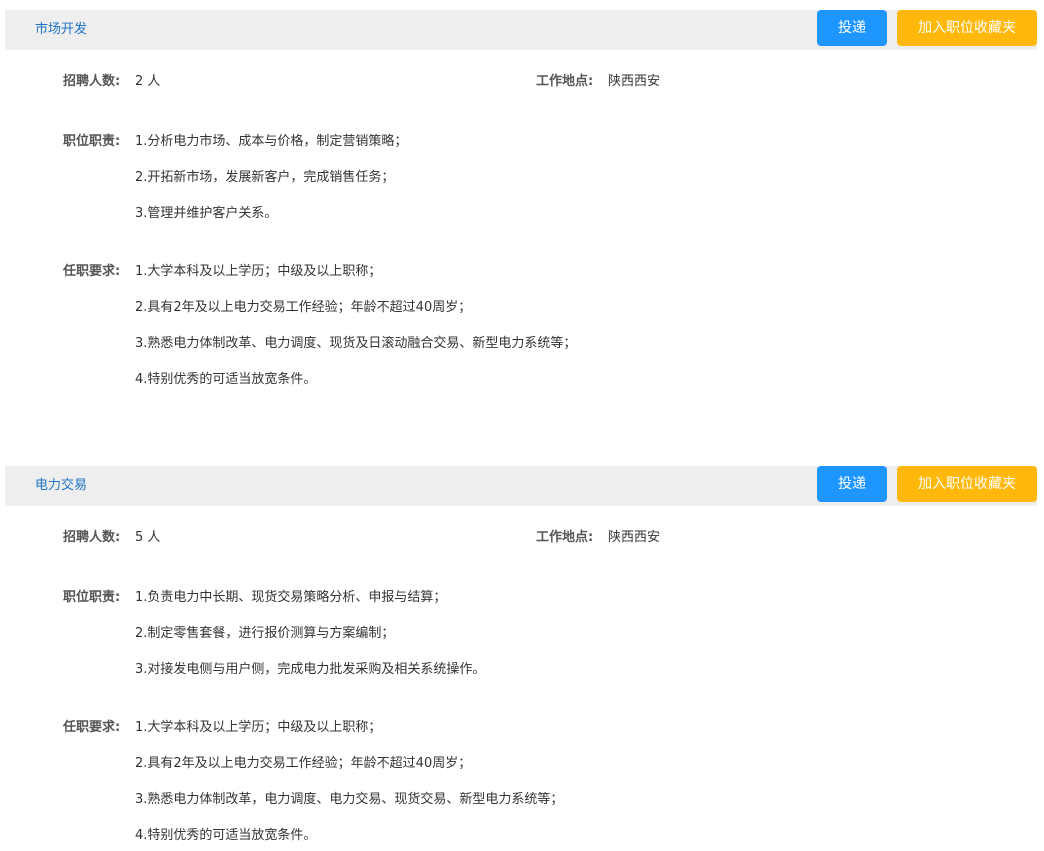  I want to click on requirement-item: 3.熟悉电力体制改革、电力调度、现货及日滚动融合交易、新型电力系统等；, so click(356, 343).